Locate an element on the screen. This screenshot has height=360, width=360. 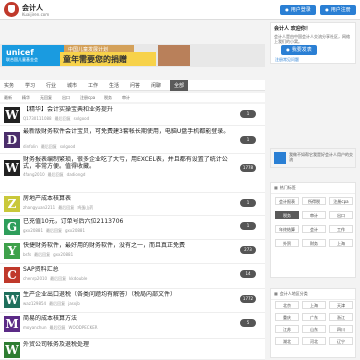
post-author: jasxjb is located at coordinates (74, 303).